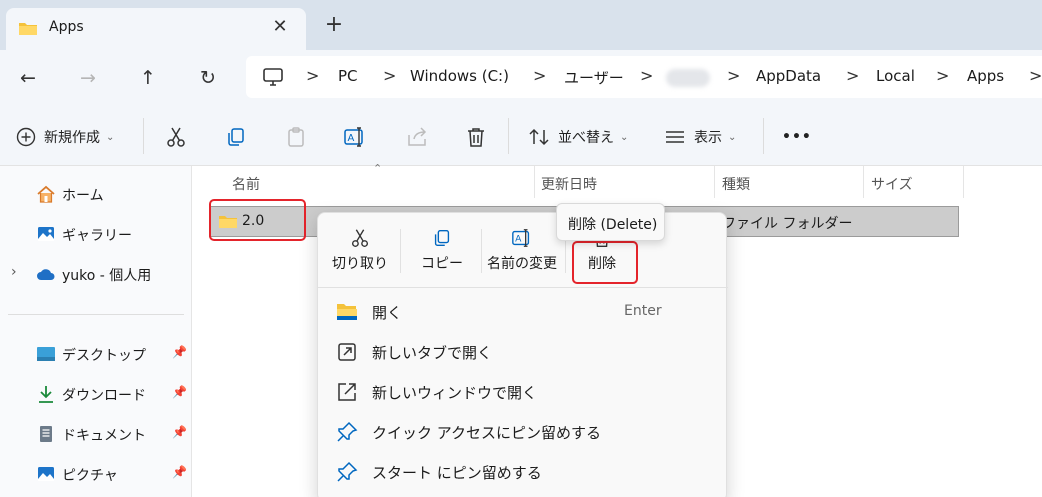 The height and width of the screenshot is (497, 1042). I want to click on menu-item-pin-quick-access: クイック アクセスにピン留めする, so click(523, 432).